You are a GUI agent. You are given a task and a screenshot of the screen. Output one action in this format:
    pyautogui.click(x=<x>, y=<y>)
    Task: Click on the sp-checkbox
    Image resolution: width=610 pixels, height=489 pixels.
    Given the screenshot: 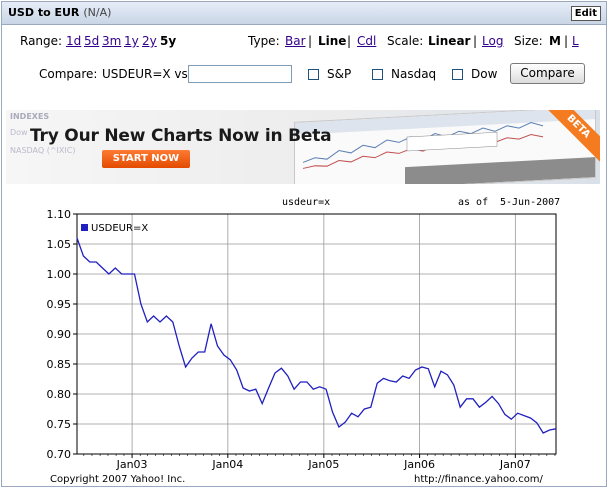 What is the action you would take?
    pyautogui.click(x=313, y=74)
    